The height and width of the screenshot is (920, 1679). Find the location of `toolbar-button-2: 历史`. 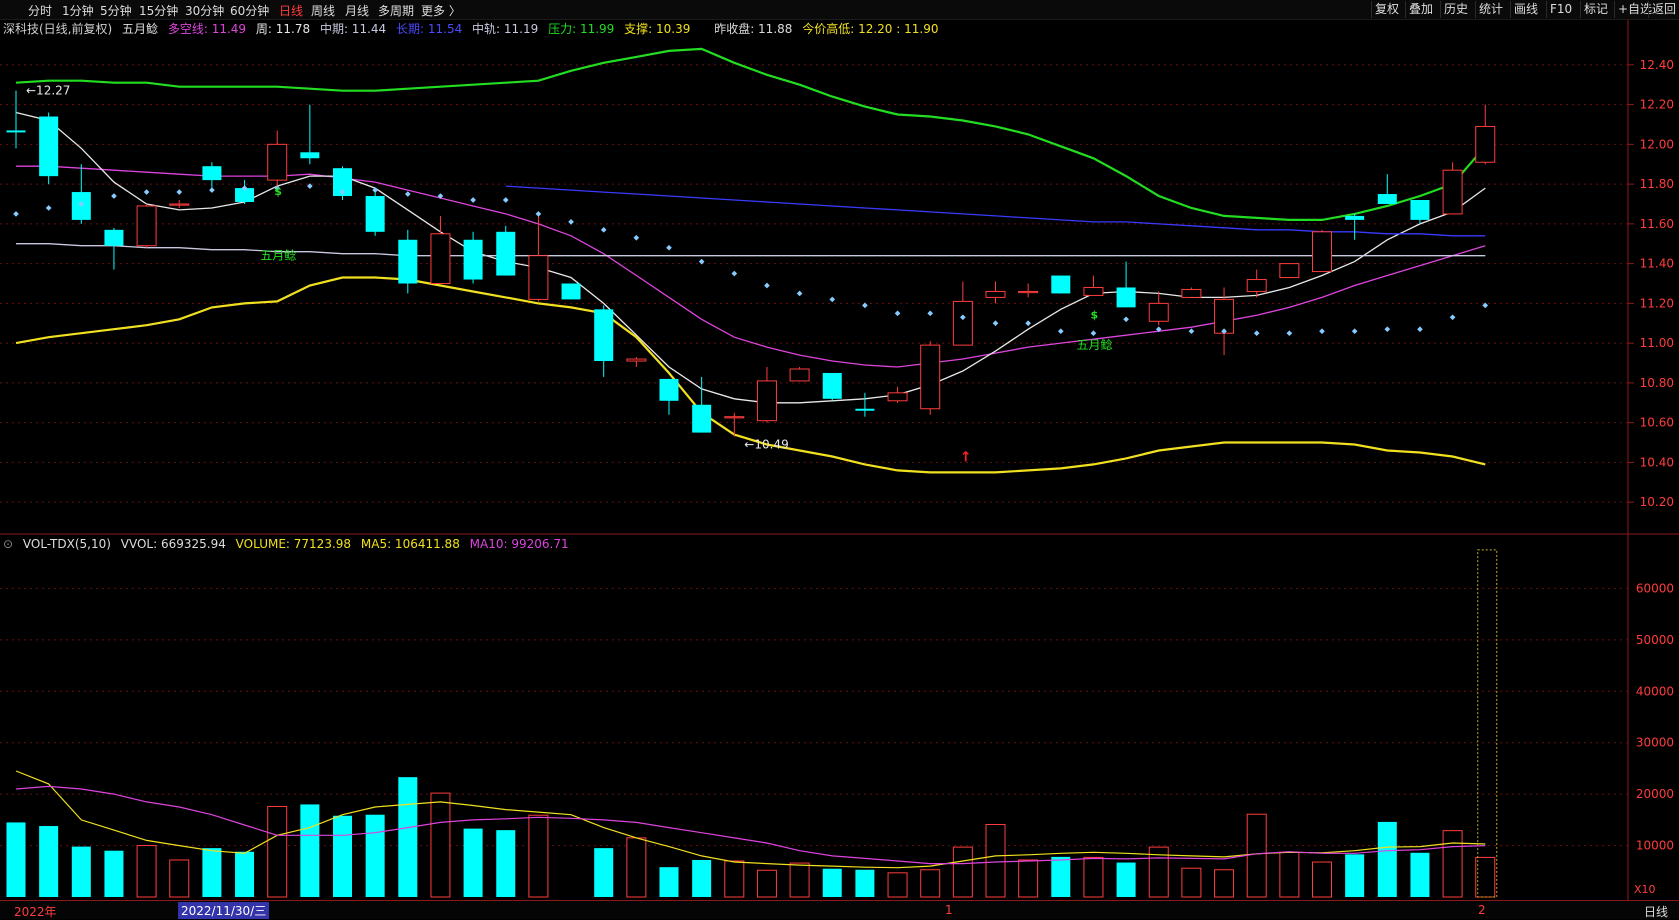

toolbar-button-2: 历史 is located at coordinates (1455, 9).